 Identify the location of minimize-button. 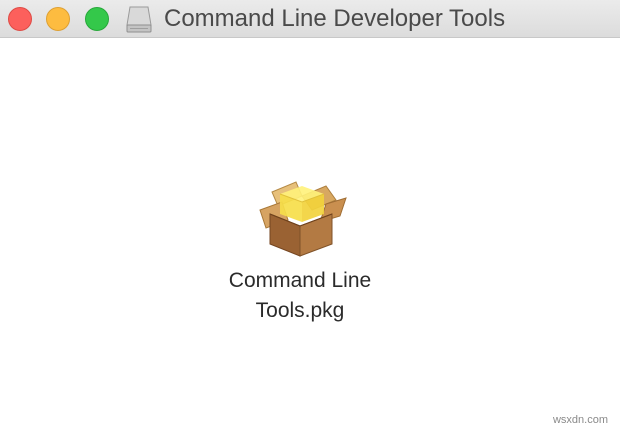
(58, 19).